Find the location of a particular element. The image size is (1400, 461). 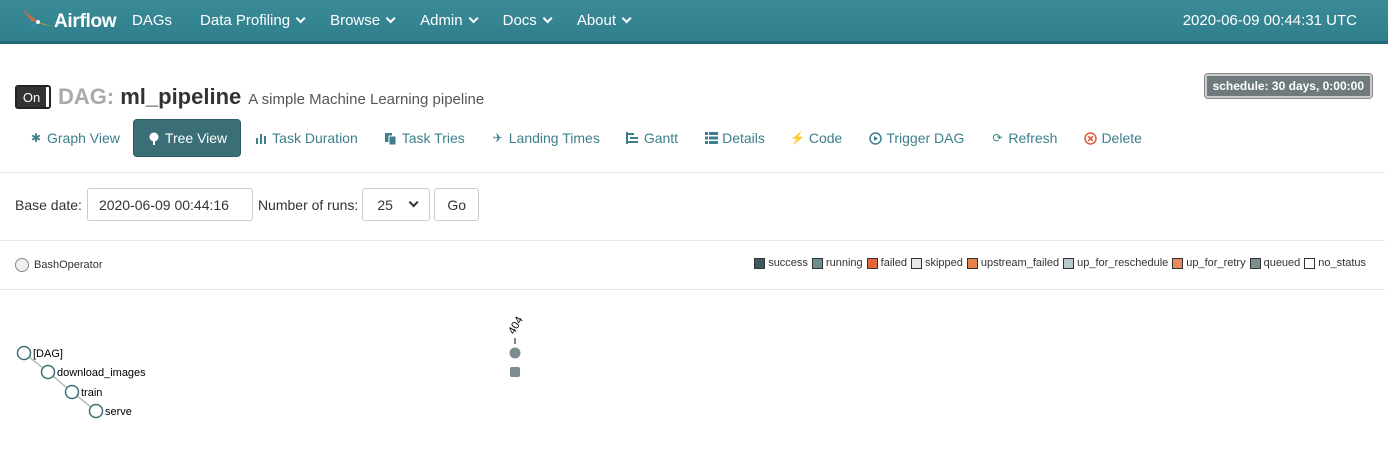

tab-label: Refresh is located at coordinates (1033, 138).